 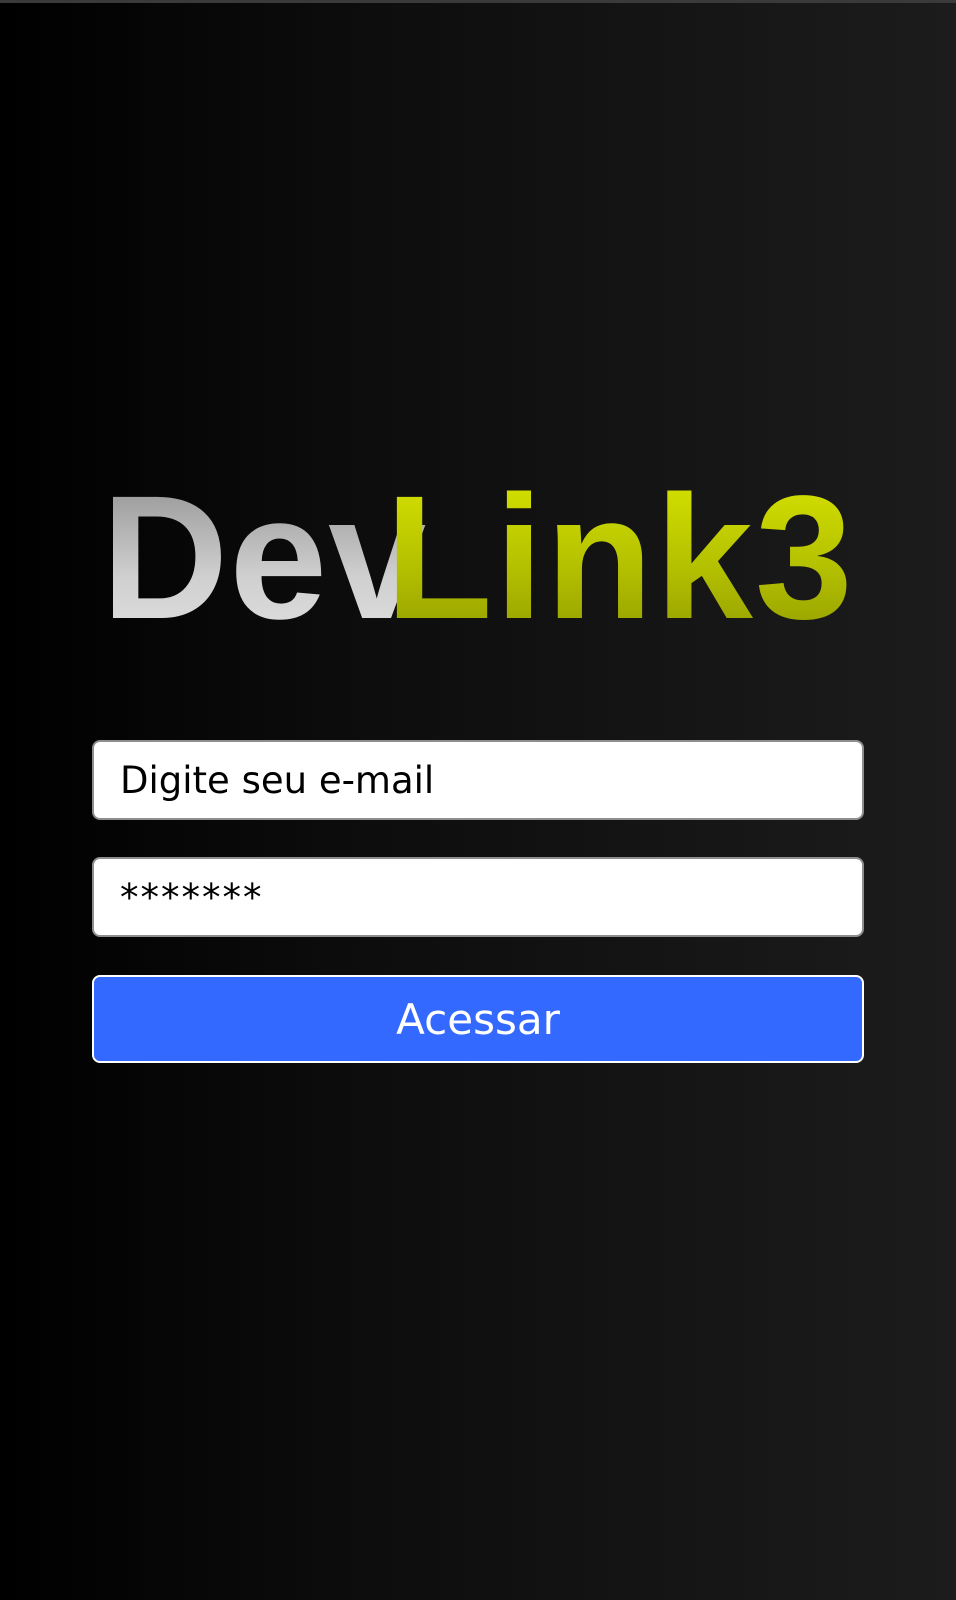 What do you see at coordinates (478, 1019) in the screenshot?
I see `access-button: Acessar` at bounding box center [478, 1019].